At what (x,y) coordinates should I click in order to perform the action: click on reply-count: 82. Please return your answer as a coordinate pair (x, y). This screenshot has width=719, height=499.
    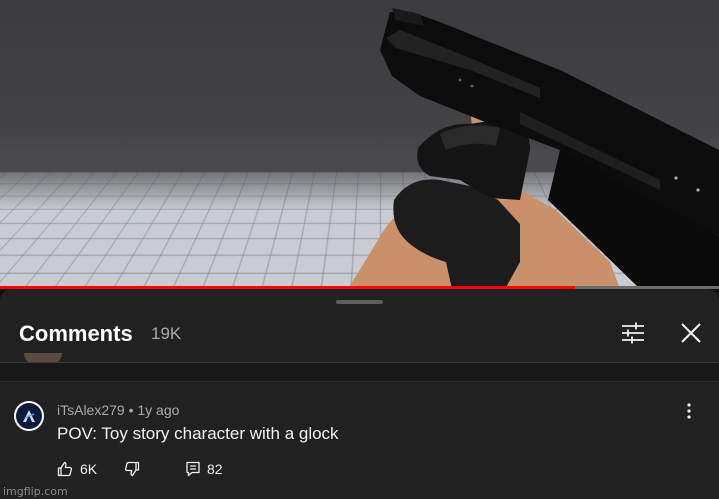
    Looking at the image, I should click on (215, 469).